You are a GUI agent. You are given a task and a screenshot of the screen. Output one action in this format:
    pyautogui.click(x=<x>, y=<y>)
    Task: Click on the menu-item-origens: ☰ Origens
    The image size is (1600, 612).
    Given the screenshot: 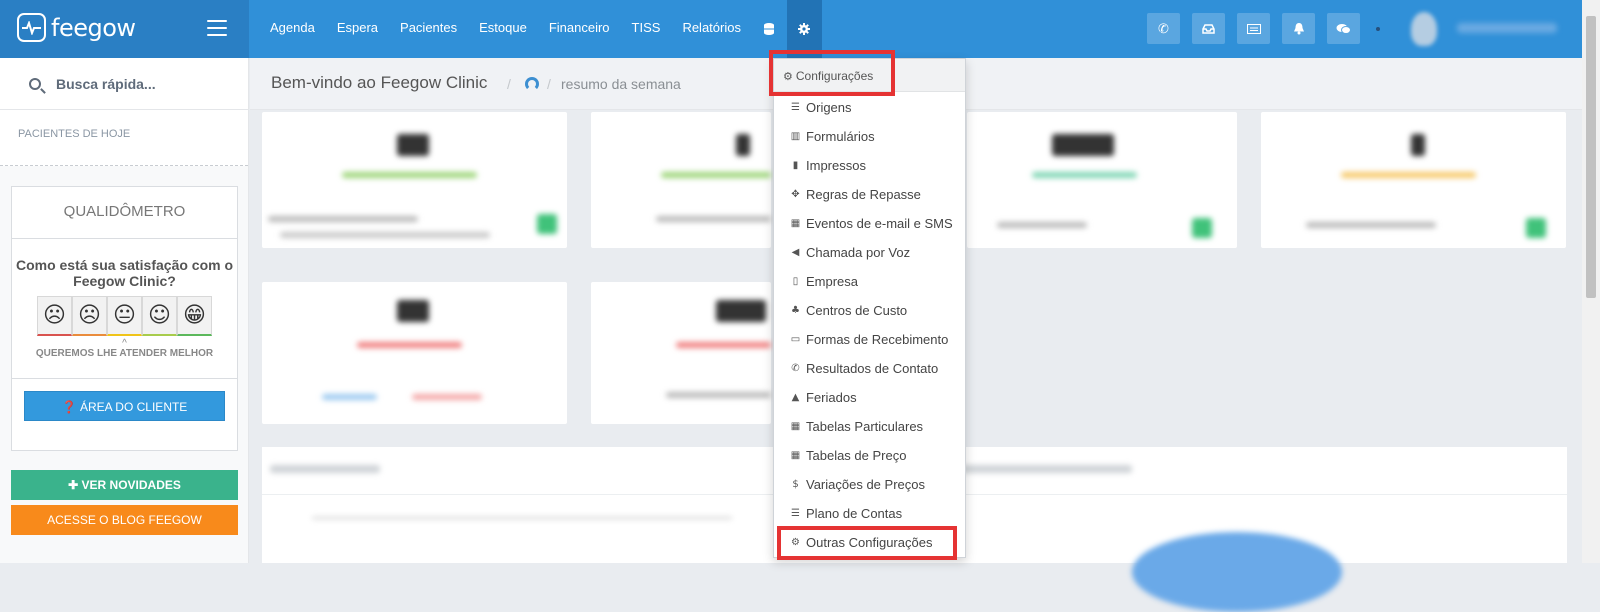 What is the action you would take?
    pyautogui.click(x=820, y=107)
    